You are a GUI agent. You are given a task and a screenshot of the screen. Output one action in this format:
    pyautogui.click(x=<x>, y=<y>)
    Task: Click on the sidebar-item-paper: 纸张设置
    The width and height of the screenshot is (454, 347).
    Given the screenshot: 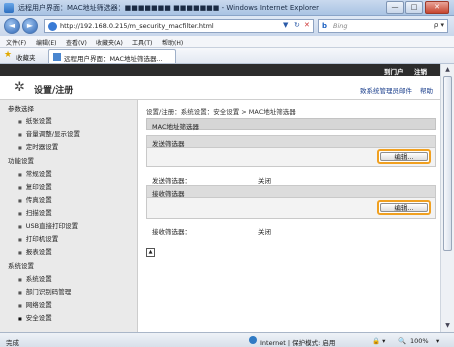 What is the action you would take?
    pyautogui.click(x=35, y=120)
    